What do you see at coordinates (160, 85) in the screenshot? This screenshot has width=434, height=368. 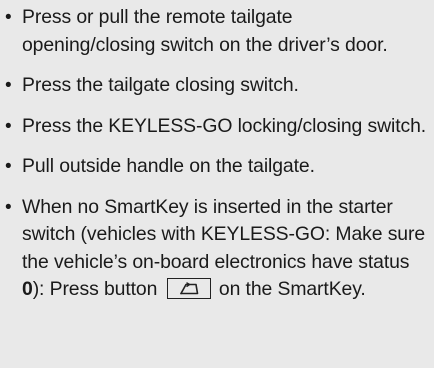 I see `instruction-text: Press the tailgate closing switch.` at bounding box center [160, 85].